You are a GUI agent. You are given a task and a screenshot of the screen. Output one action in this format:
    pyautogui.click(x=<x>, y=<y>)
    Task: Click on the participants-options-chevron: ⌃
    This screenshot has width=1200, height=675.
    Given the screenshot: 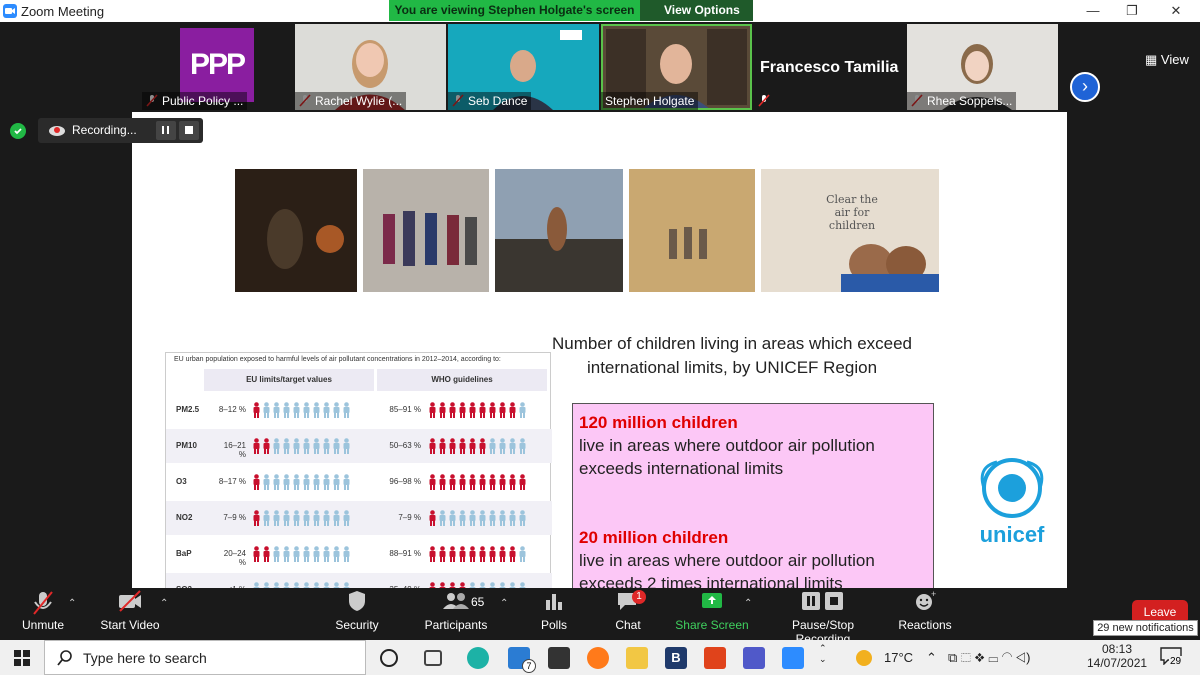 What is the action you would take?
    pyautogui.click(x=504, y=603)
    